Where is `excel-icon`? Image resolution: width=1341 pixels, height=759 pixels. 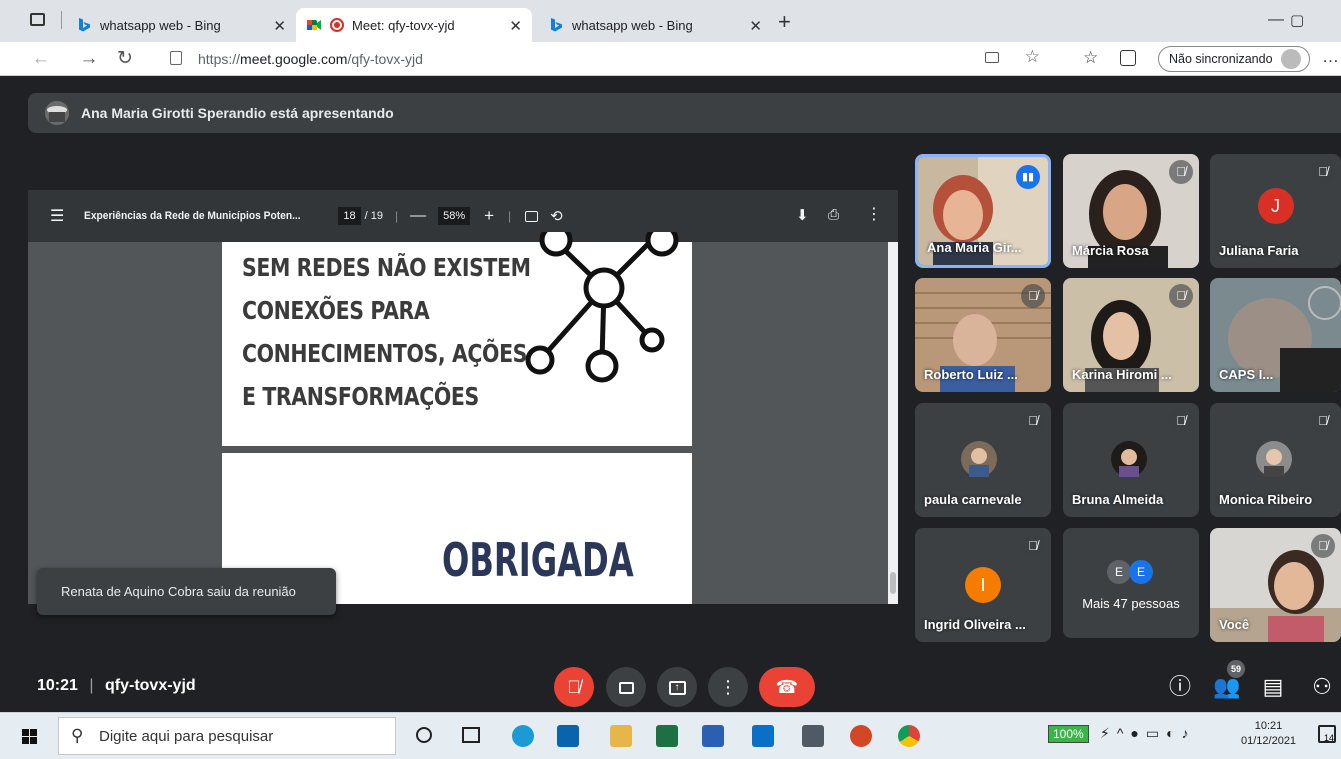
excel-icon is located at coordinates (667, 736).